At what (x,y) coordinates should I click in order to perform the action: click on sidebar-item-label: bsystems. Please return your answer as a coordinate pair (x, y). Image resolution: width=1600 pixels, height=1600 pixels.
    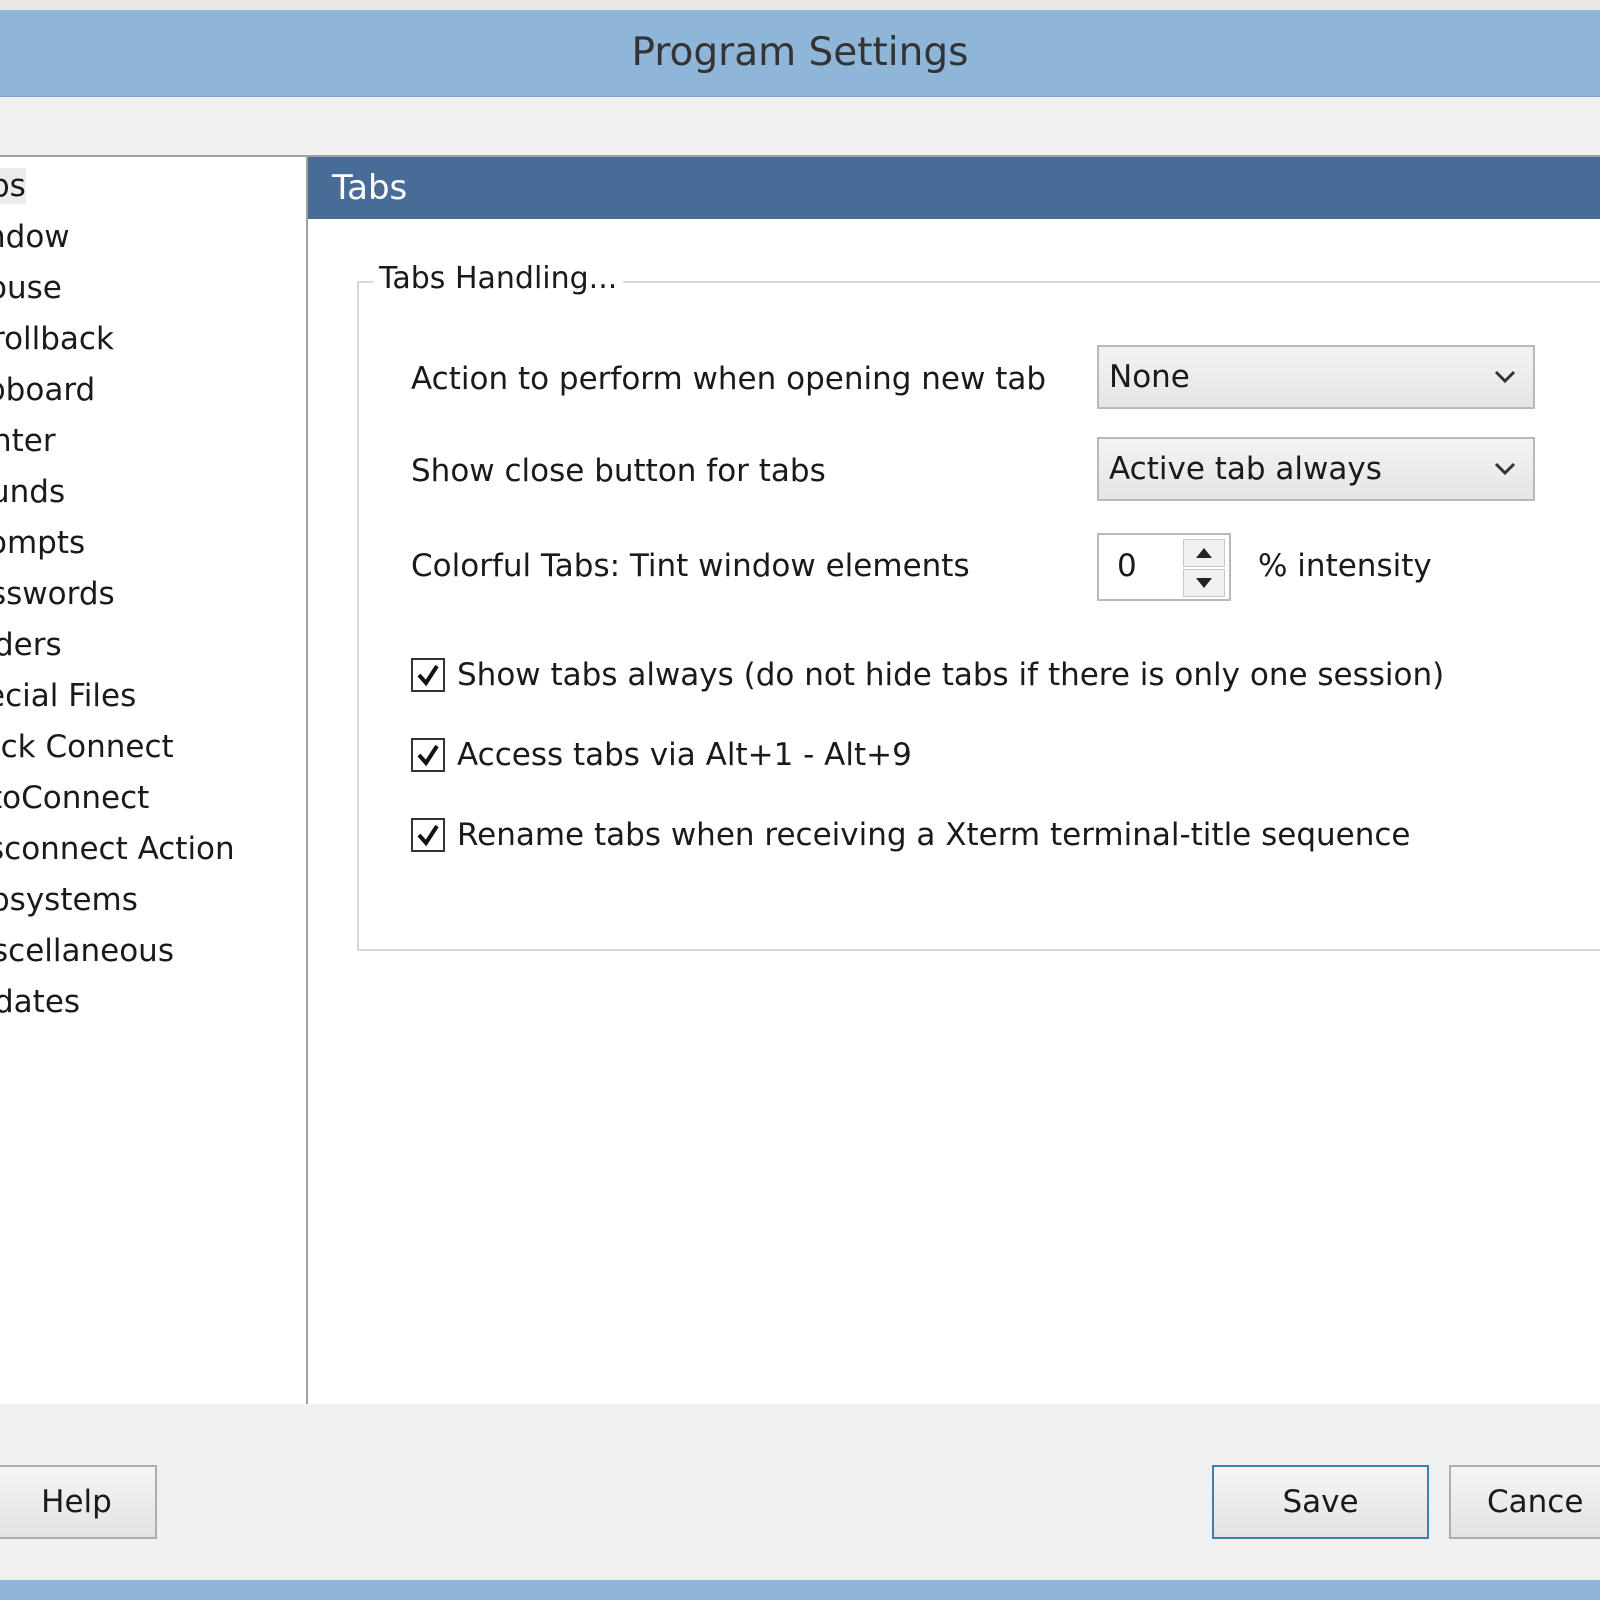
    Looking at the image, I should click on (69, 900).